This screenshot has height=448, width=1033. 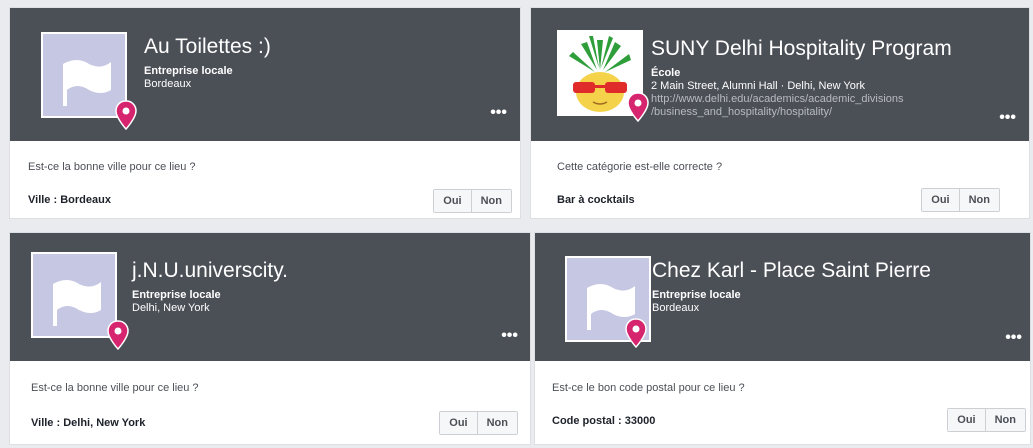 What do you see at coordinates (791, 271) in the screenshot?
I see `place-title: Chez Karl - Place Saint Pierre` at bounding box center [791, 271].